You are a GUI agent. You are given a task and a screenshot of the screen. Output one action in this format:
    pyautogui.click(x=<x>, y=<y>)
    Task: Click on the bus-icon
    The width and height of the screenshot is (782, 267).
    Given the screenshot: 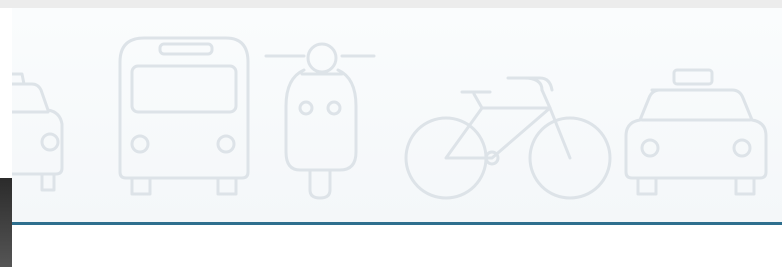 What is the action you would take?
    pyautogui.click(x=184, y=116)
    